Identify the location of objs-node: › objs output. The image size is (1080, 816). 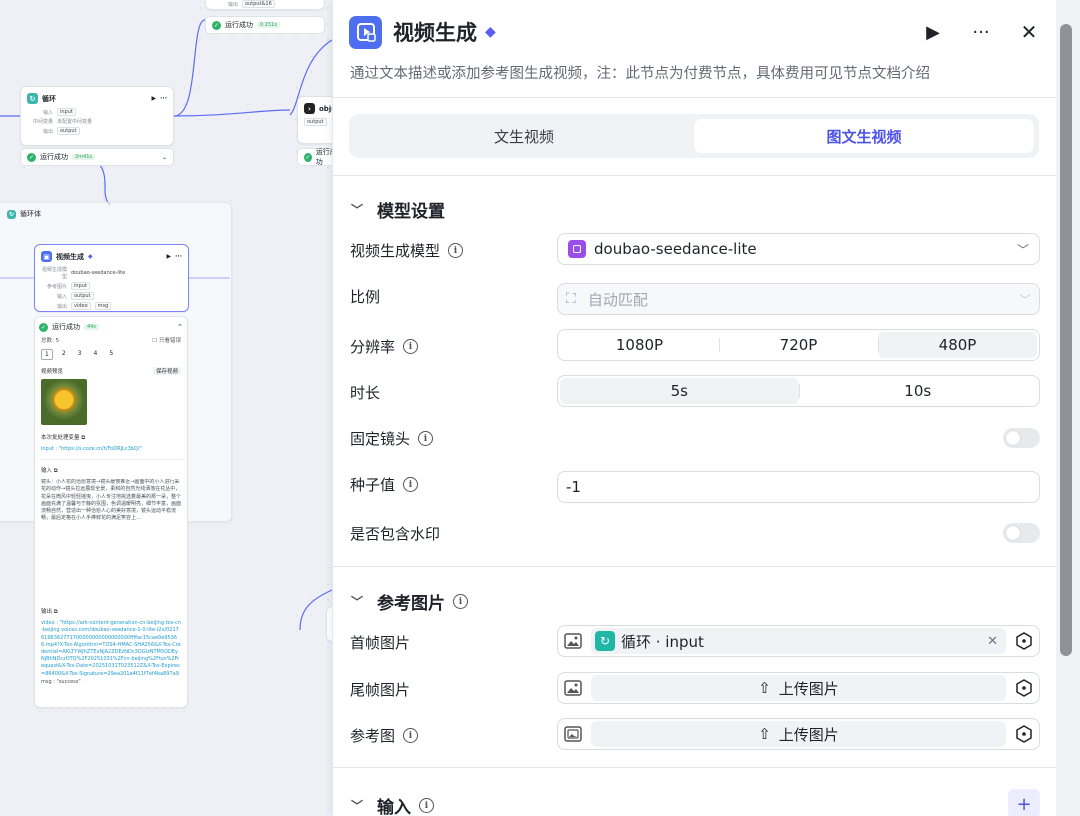
(314, 120).